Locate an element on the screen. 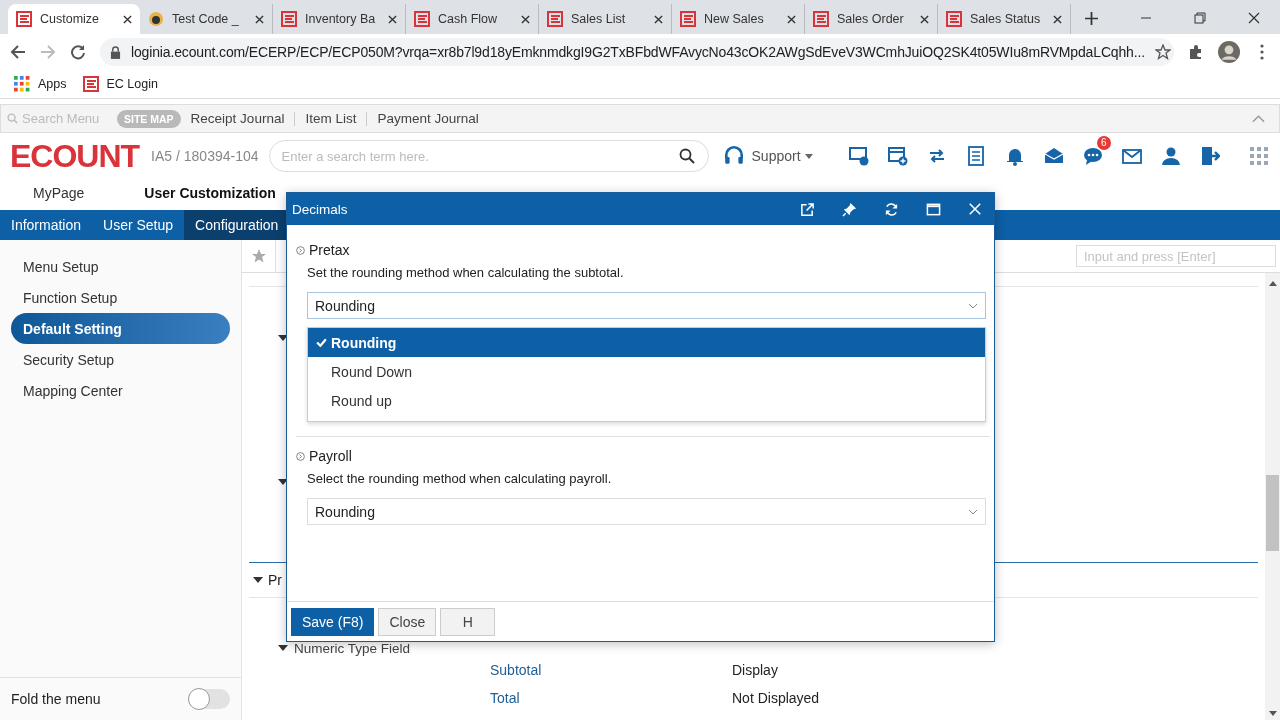  quick-link: Item List is located at coordinates (331, 118).